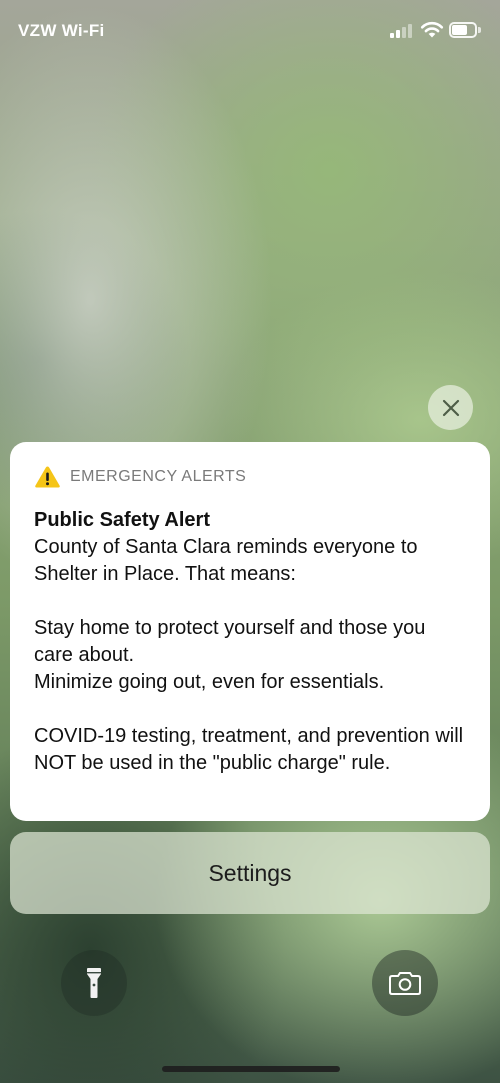 The height and width of the screenshot is (1083, 500). I want to click on camera-button, so click(405, 983).